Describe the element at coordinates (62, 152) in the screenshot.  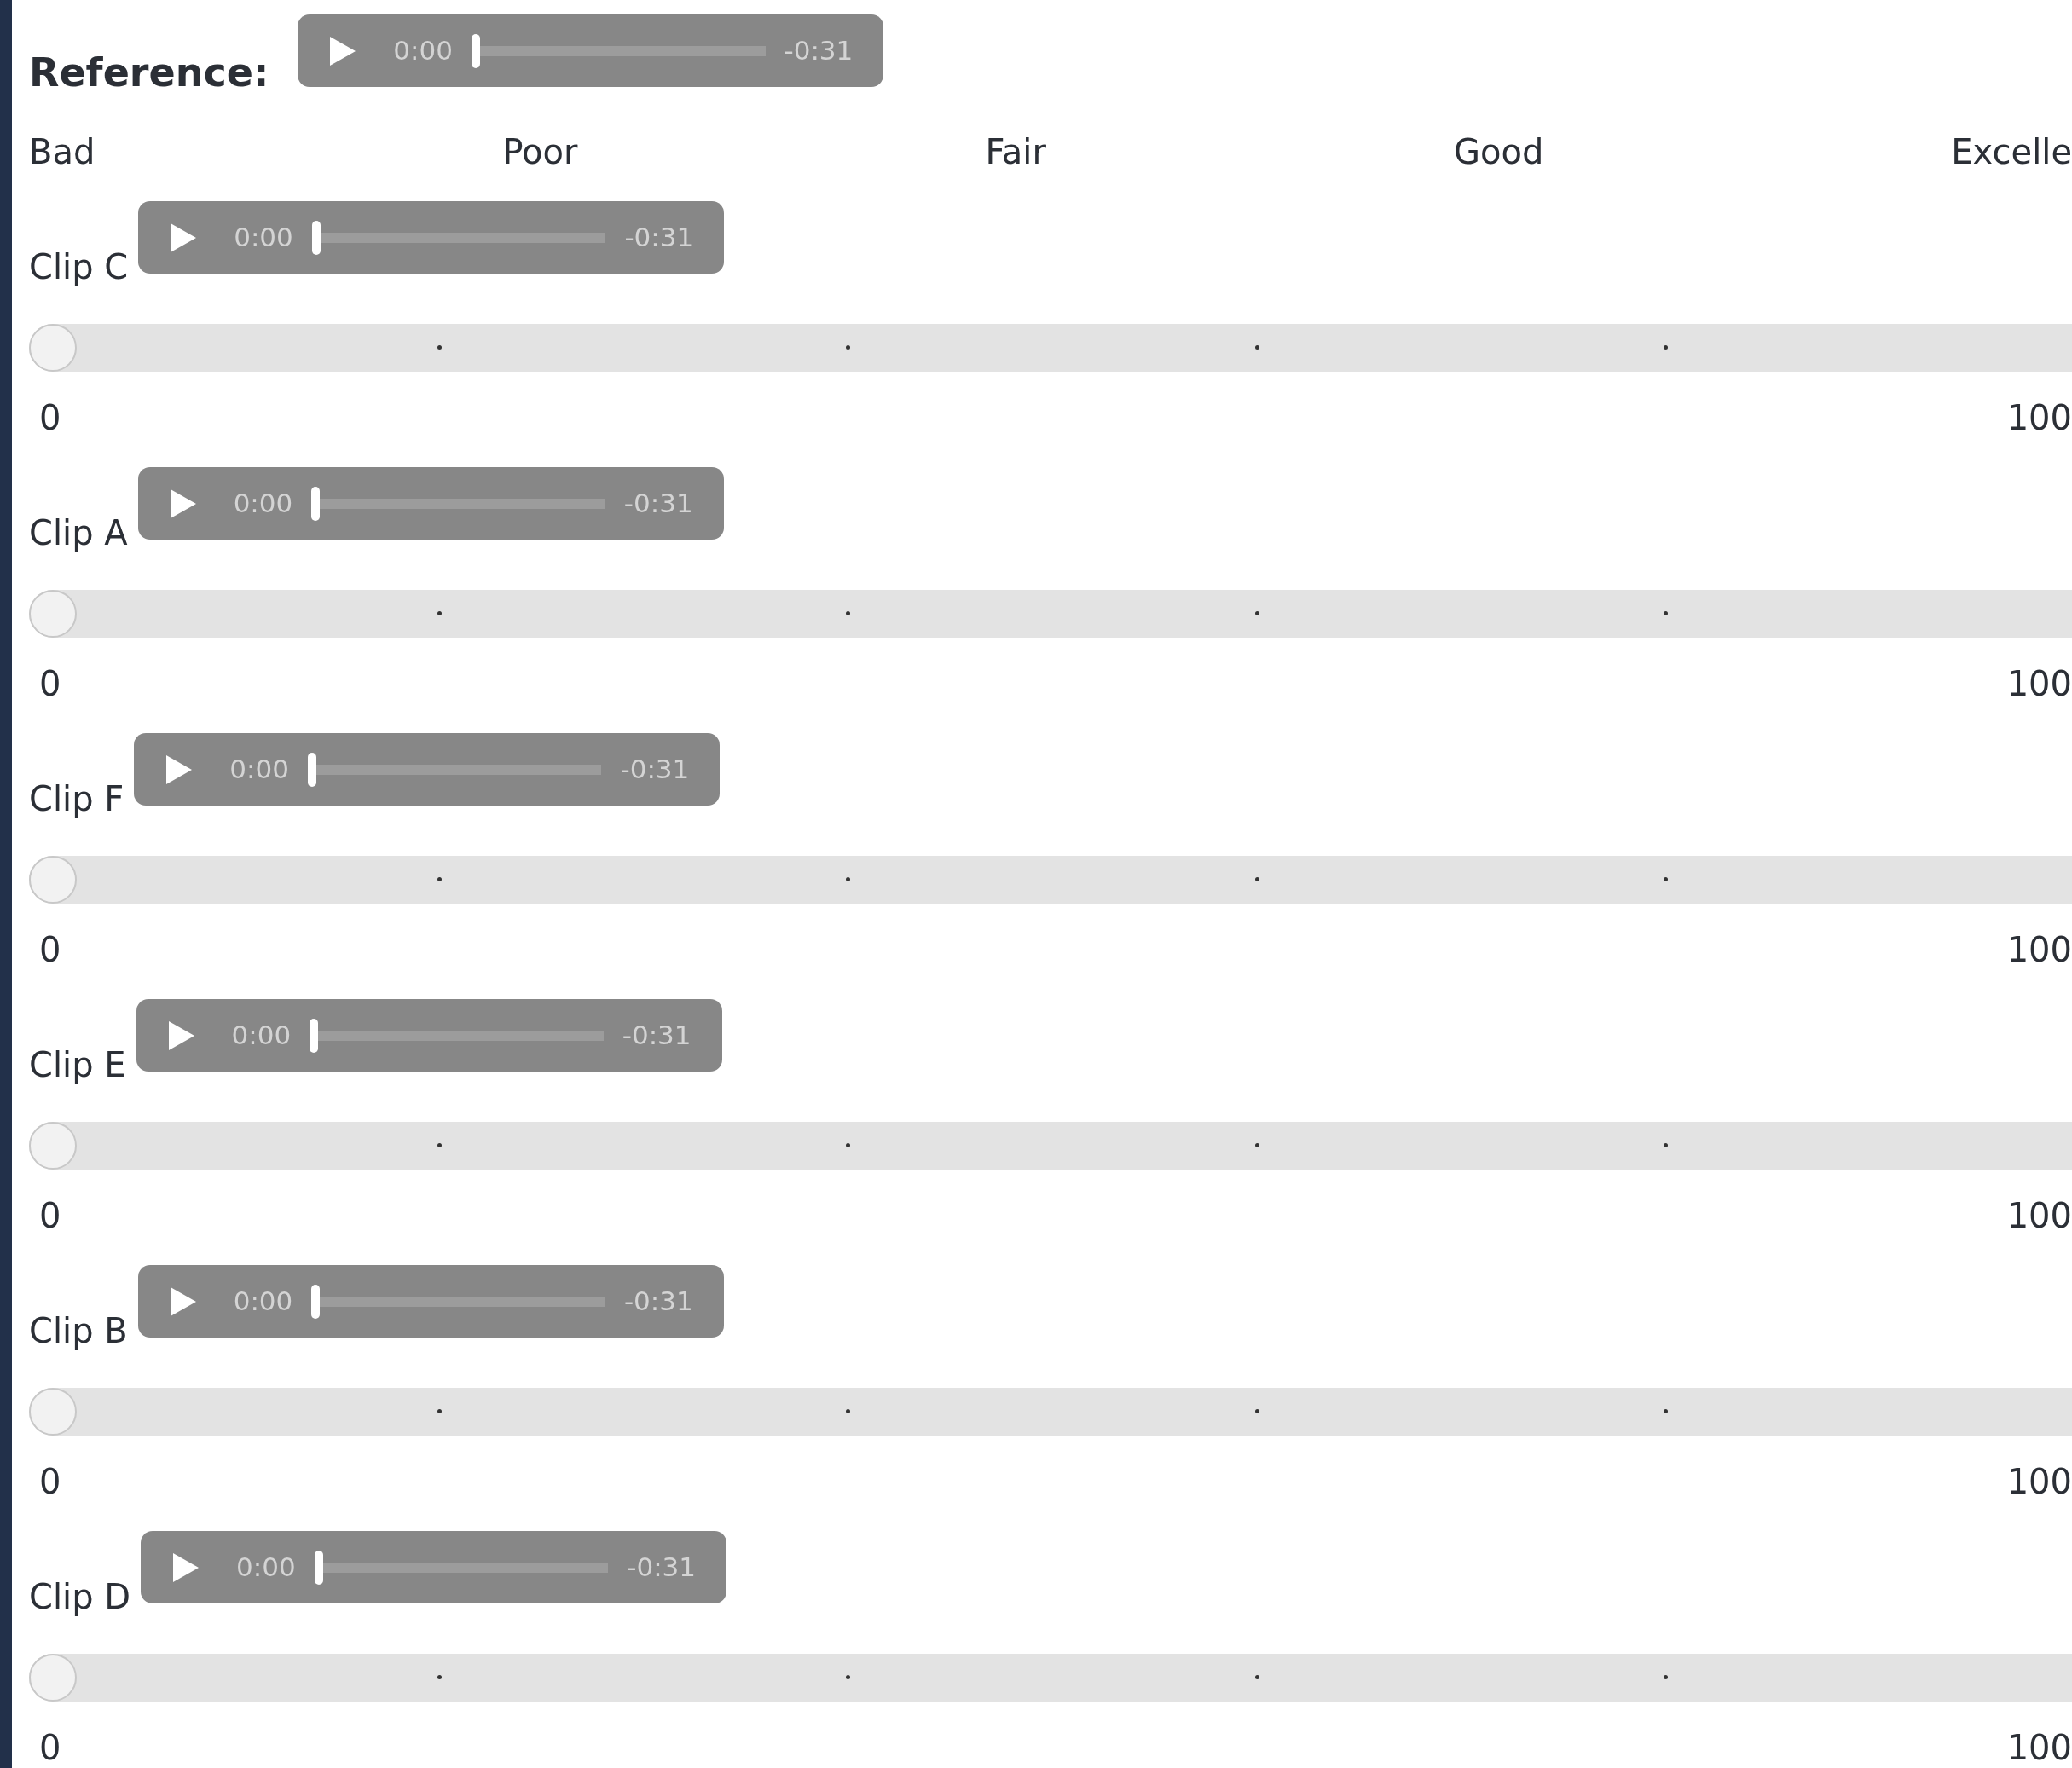
I see `scale-label: Bad` at that location.